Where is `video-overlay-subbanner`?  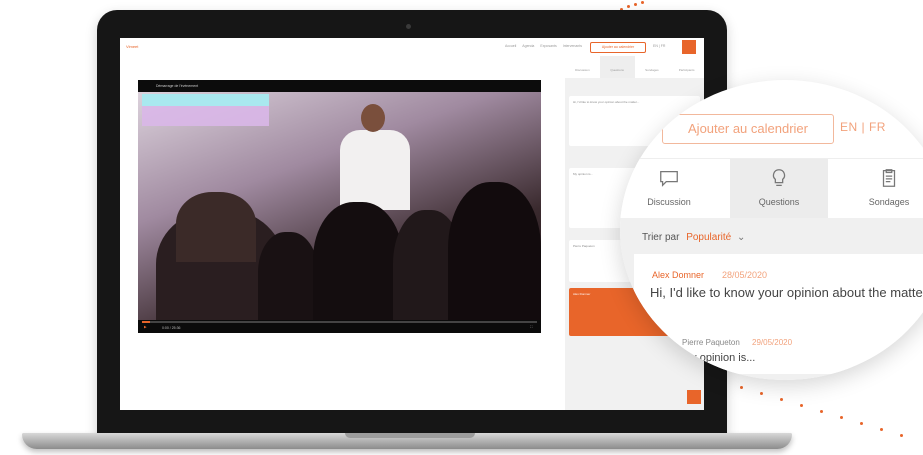
video-overlay-subbanner is located at coordinates (205, 116).